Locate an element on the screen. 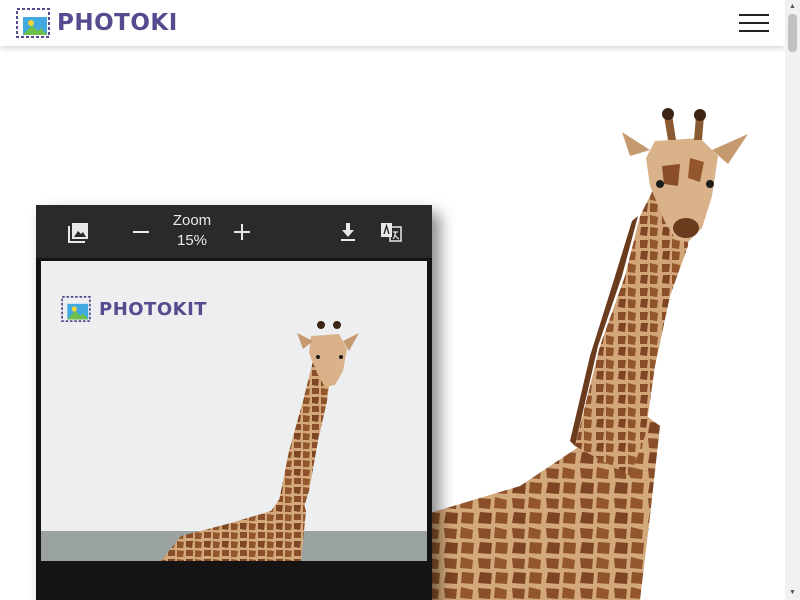 This screenshot has height=600, width=800. editor-toolbar: Zoom 15% is located at coordinates (234, 231).